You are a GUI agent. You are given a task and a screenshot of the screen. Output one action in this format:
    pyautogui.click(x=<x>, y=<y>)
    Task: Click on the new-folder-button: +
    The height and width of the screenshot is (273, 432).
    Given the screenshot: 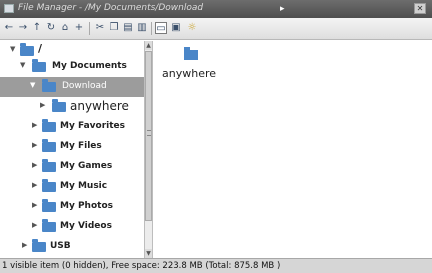 What is the action you would take?
    pyautogui.click(x=79, y=28)
    